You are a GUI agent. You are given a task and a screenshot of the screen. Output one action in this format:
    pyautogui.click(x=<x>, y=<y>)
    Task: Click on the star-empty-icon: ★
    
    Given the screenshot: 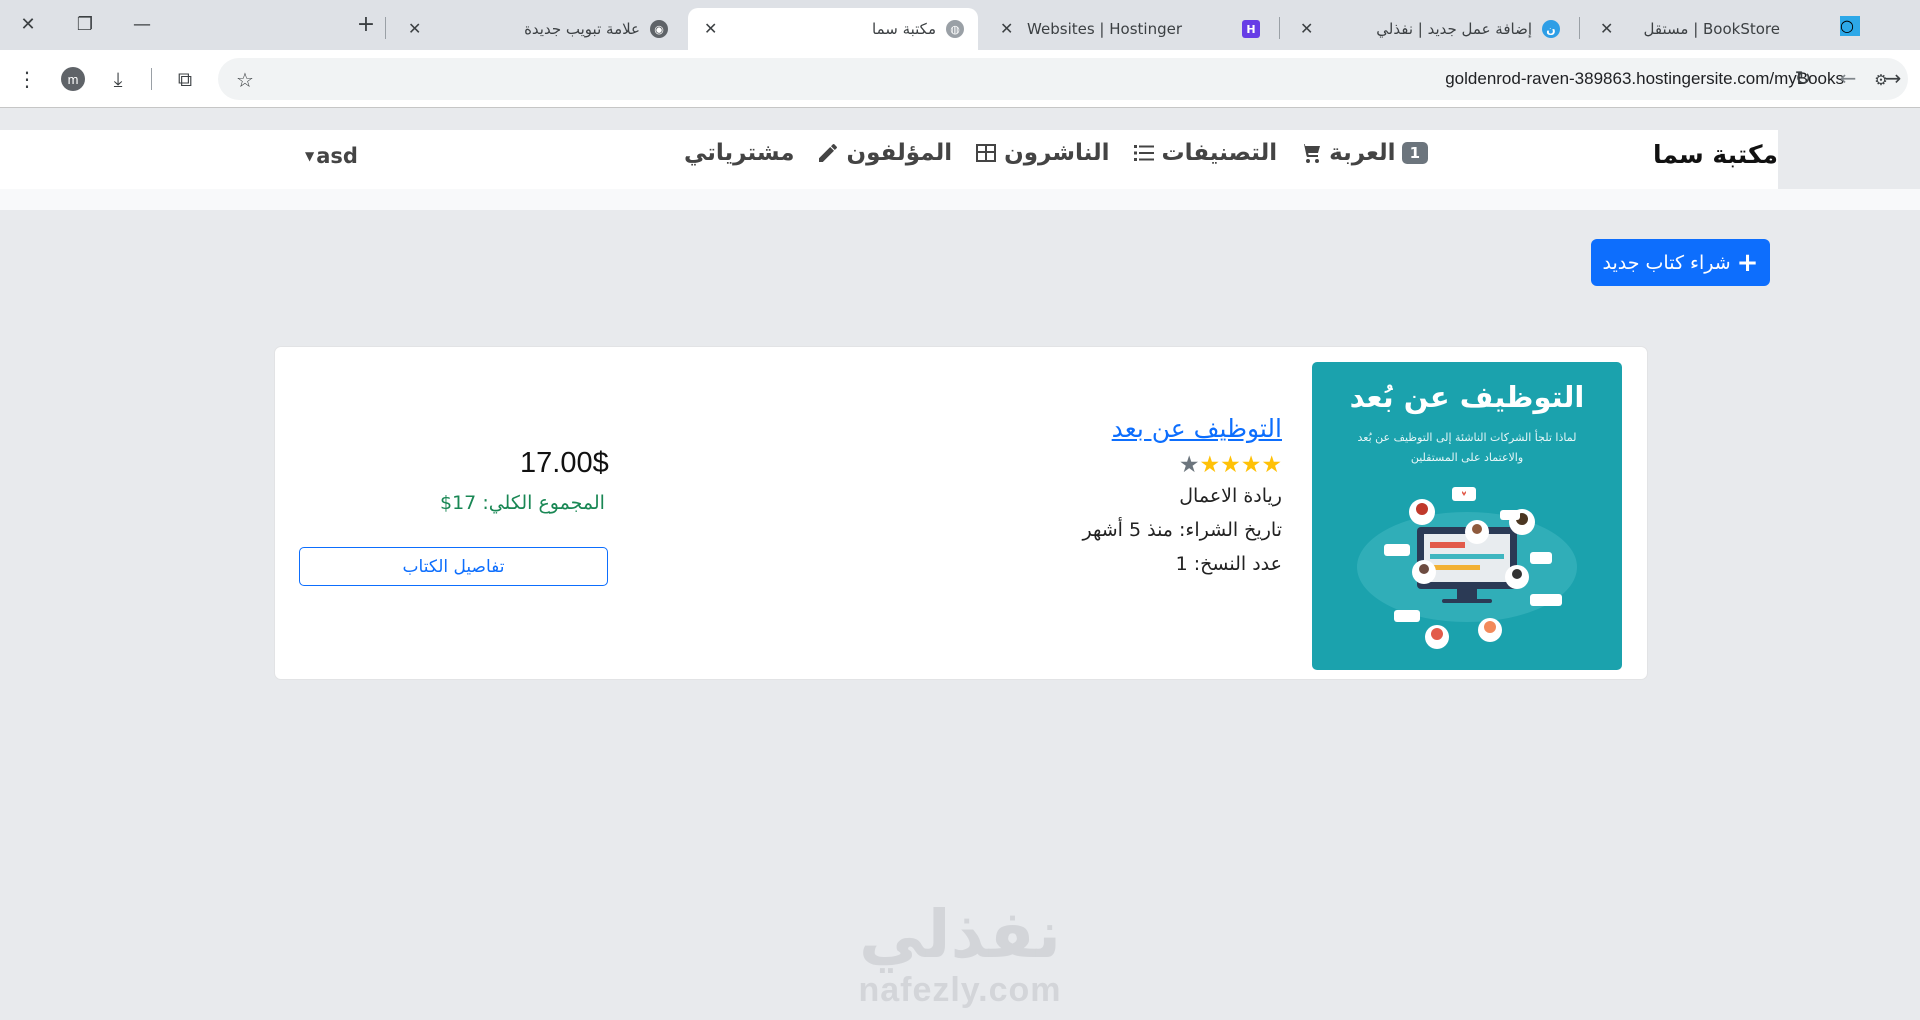 What is the action you would take?
    pyautogui.click(x=1189, y=465)
    